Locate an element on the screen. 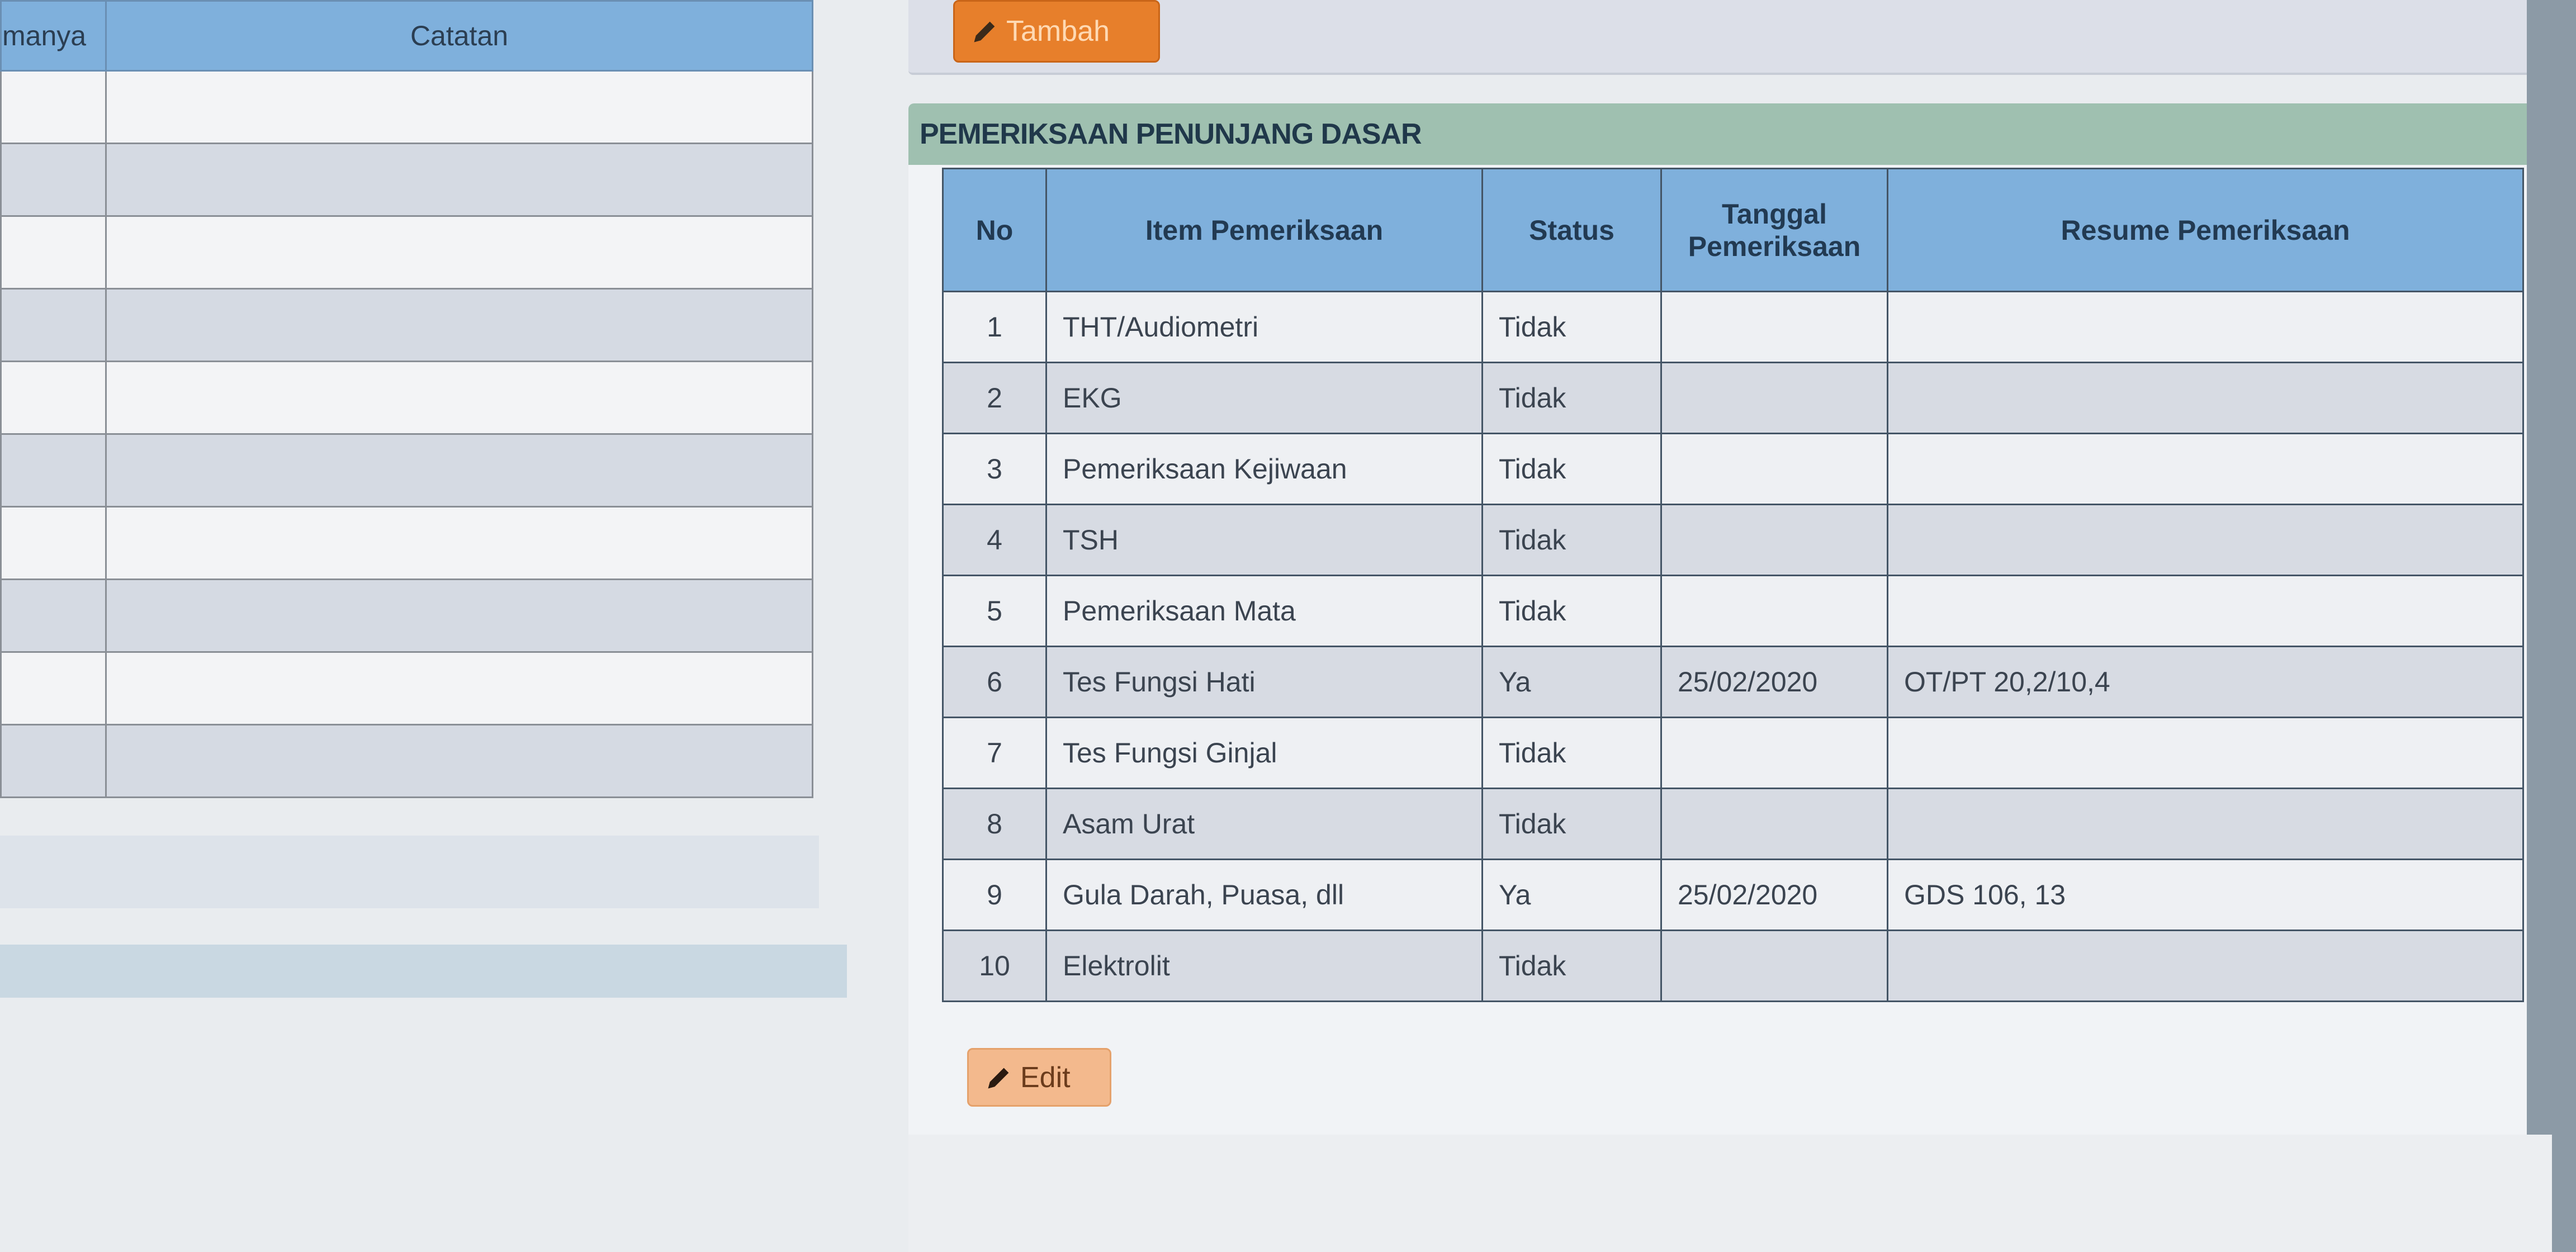  add-button: Tambah is located at coordinates (1056, 31).